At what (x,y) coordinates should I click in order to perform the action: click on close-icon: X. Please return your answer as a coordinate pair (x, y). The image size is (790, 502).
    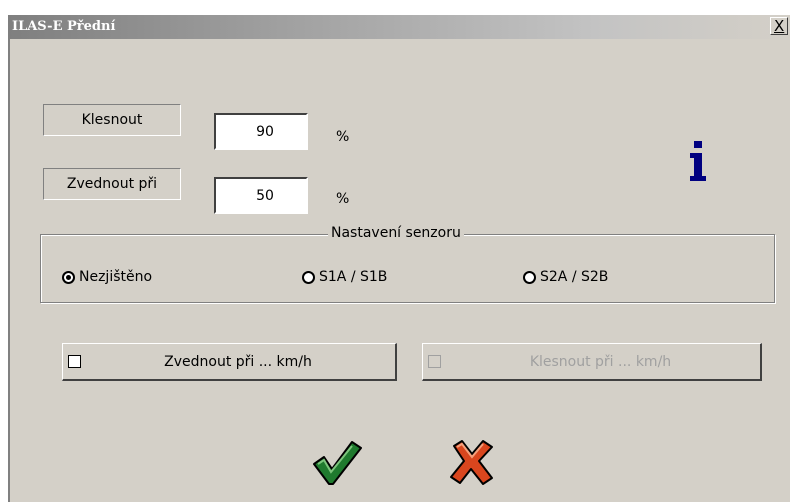
    Looking at the image, I should click on (779, 26).